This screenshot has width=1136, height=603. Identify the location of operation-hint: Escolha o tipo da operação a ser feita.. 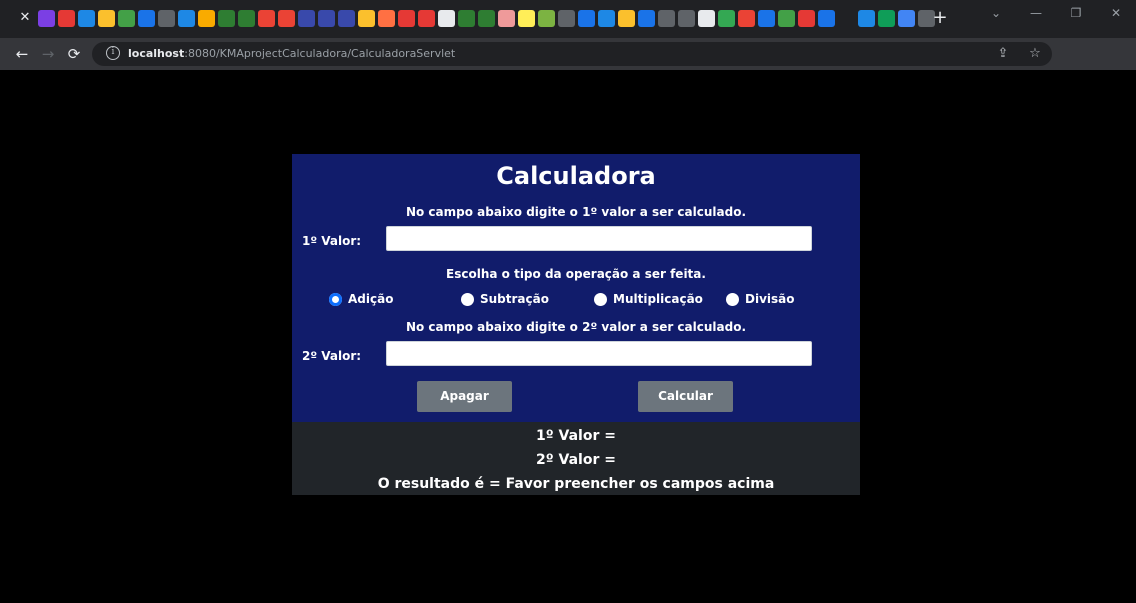
(576, 274).